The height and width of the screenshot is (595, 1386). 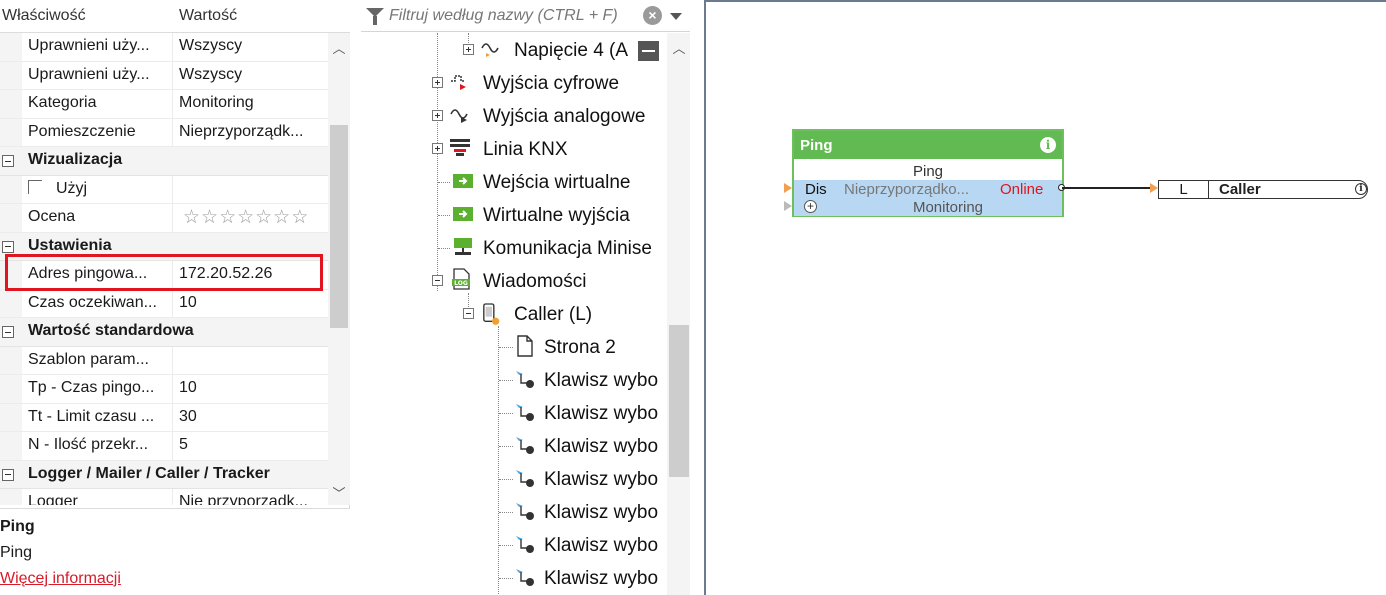 What do you see at coordinates (164, 303) in the screenshot?
I see `property-row-timeout: Czas oczekiwan... 10` at bounding box center [164, 303].